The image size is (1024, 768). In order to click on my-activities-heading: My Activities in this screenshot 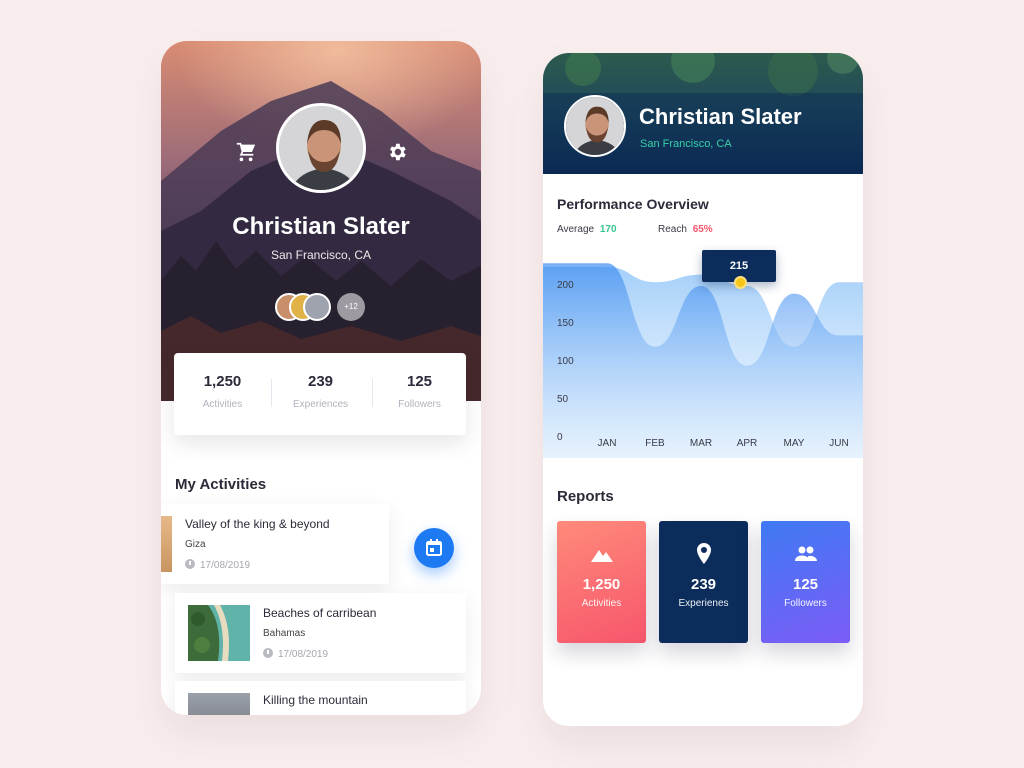, I will do `click(221, 484)`.